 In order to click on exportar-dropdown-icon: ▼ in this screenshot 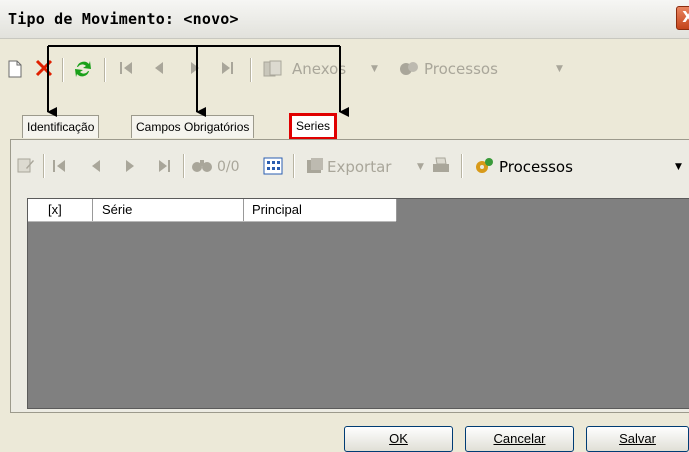, I will do `click(420, 167)`.